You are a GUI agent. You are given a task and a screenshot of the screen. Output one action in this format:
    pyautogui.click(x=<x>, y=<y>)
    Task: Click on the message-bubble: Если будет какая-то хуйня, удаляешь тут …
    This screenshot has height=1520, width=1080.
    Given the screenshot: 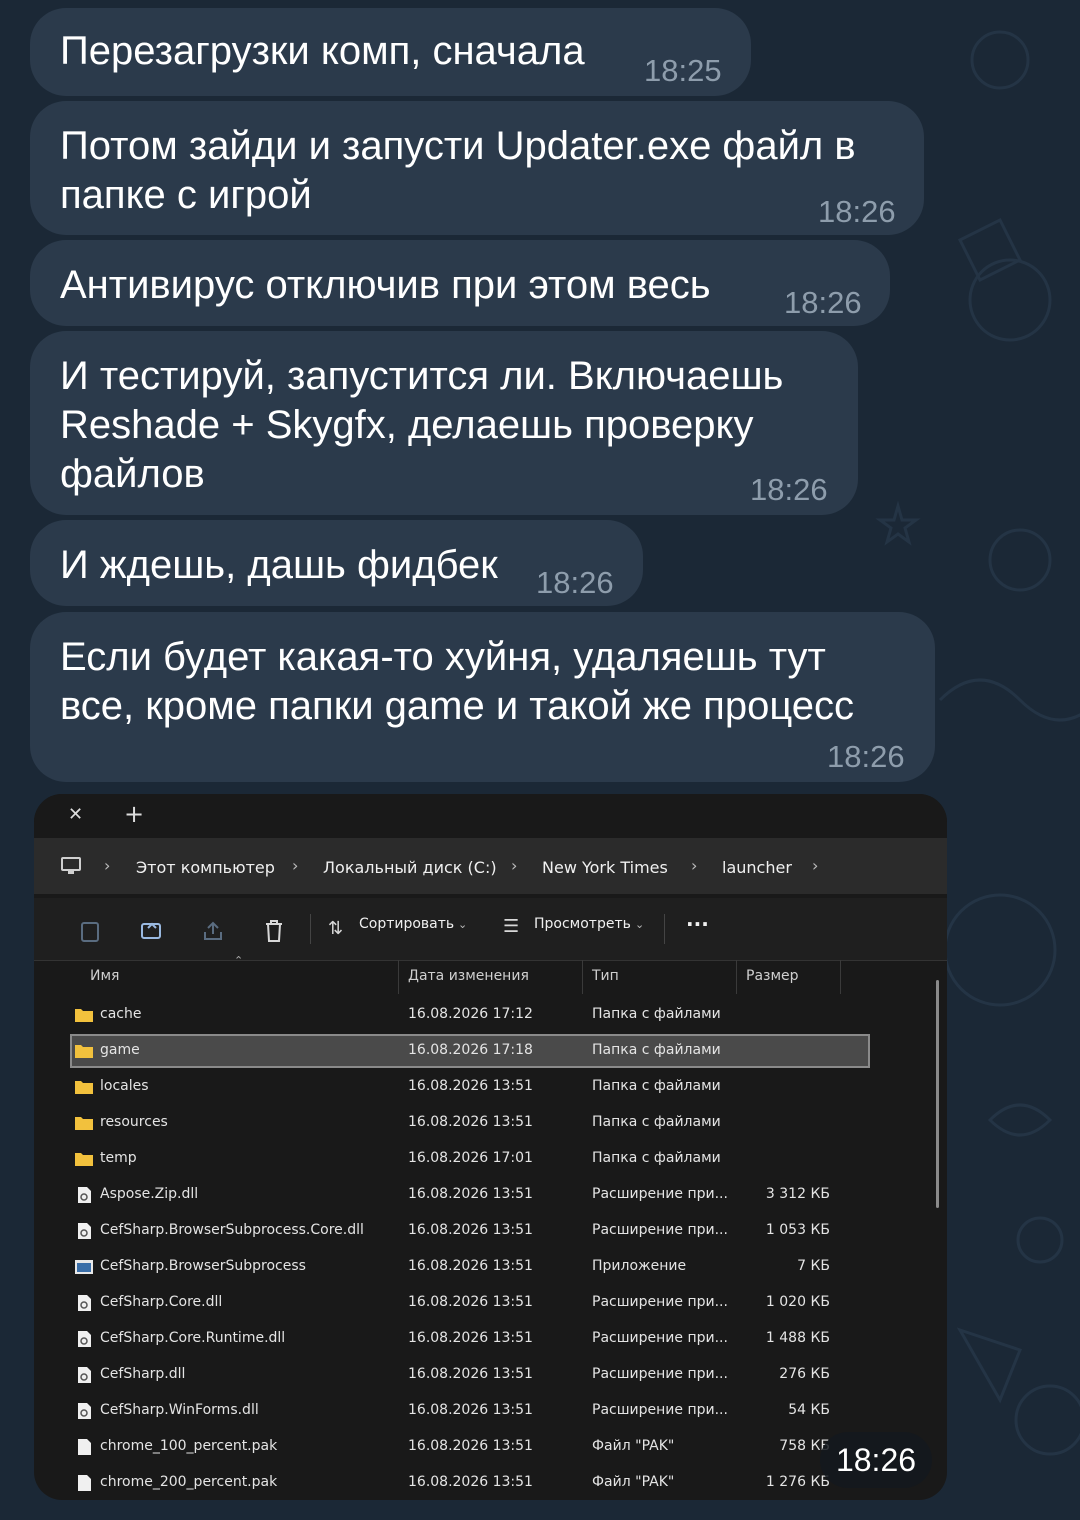 What is the action you would take?
    pyautogui.click(x=482, y=697)
    